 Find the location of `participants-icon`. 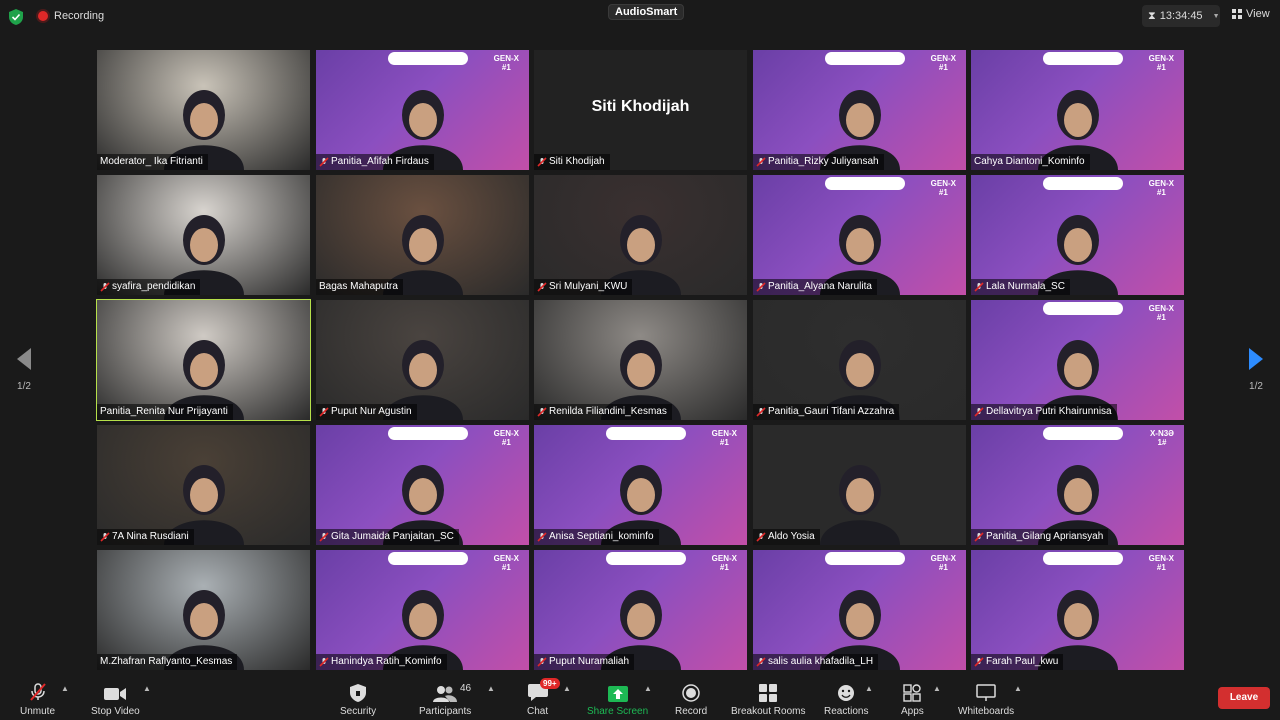

participants-icon is located at coordinates (445, 694).